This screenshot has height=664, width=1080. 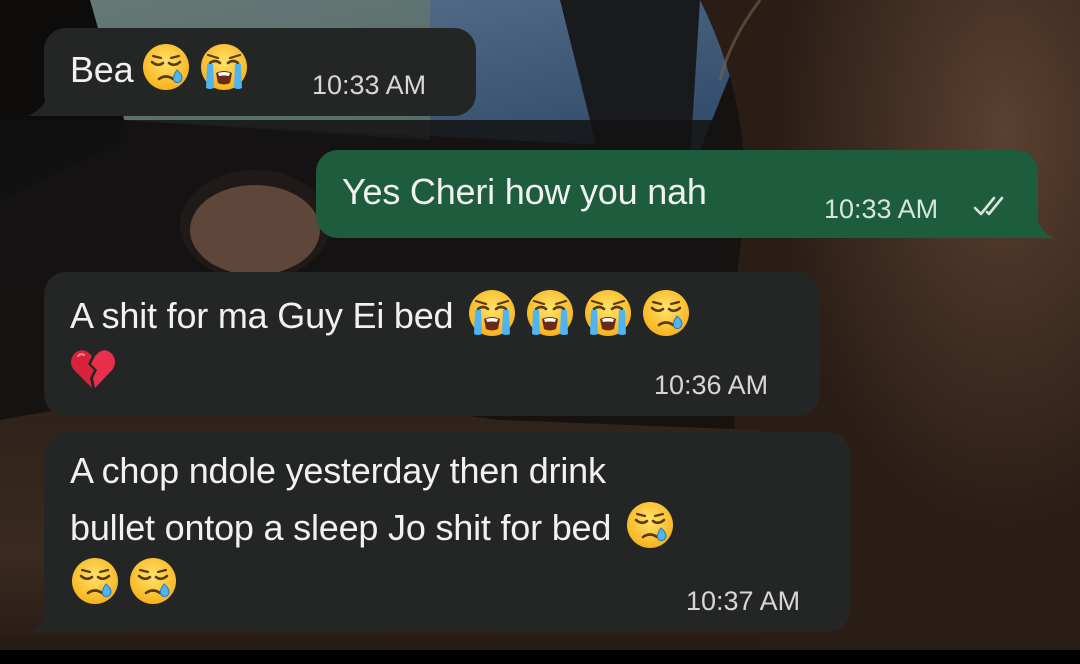 I want to click on message-text-line: bullet ontop a sleep Jo shit for bed, so click(x=372, y=527).